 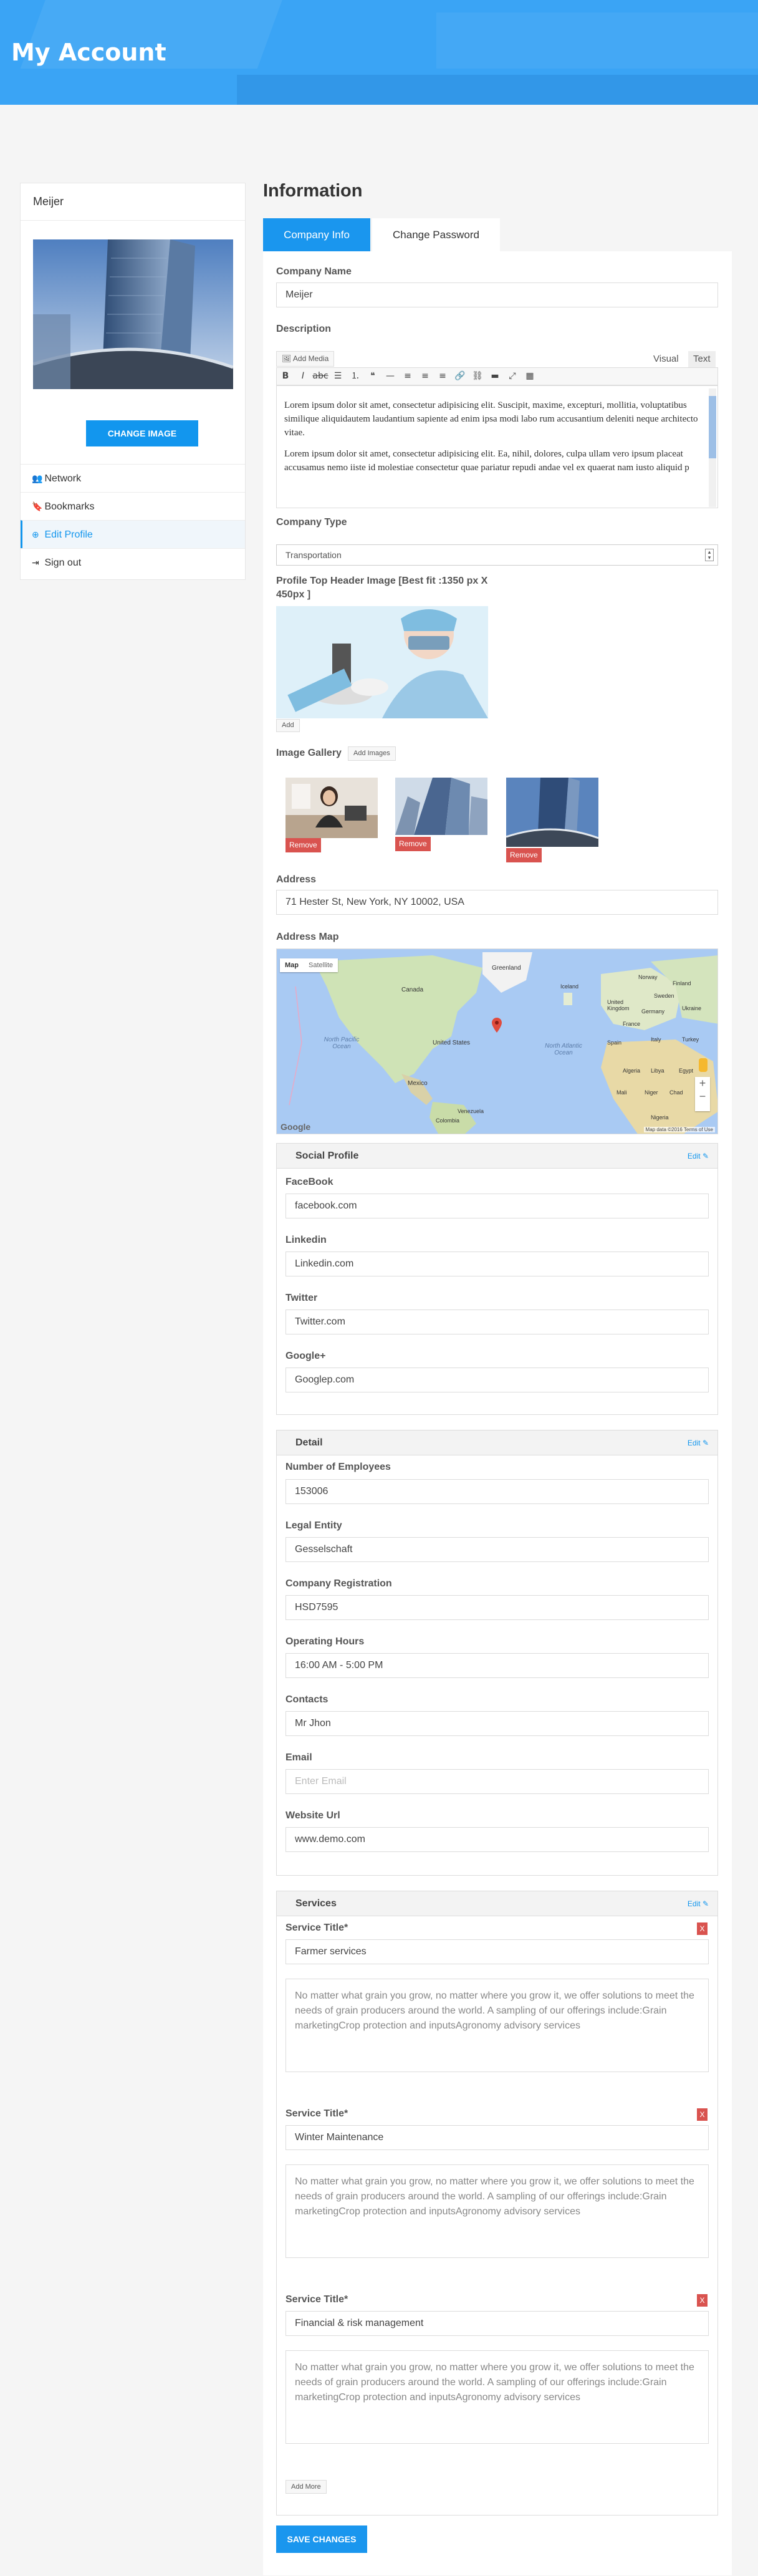 I want to click on service-title-label: Service Title*, so click(x=316, y=2299).